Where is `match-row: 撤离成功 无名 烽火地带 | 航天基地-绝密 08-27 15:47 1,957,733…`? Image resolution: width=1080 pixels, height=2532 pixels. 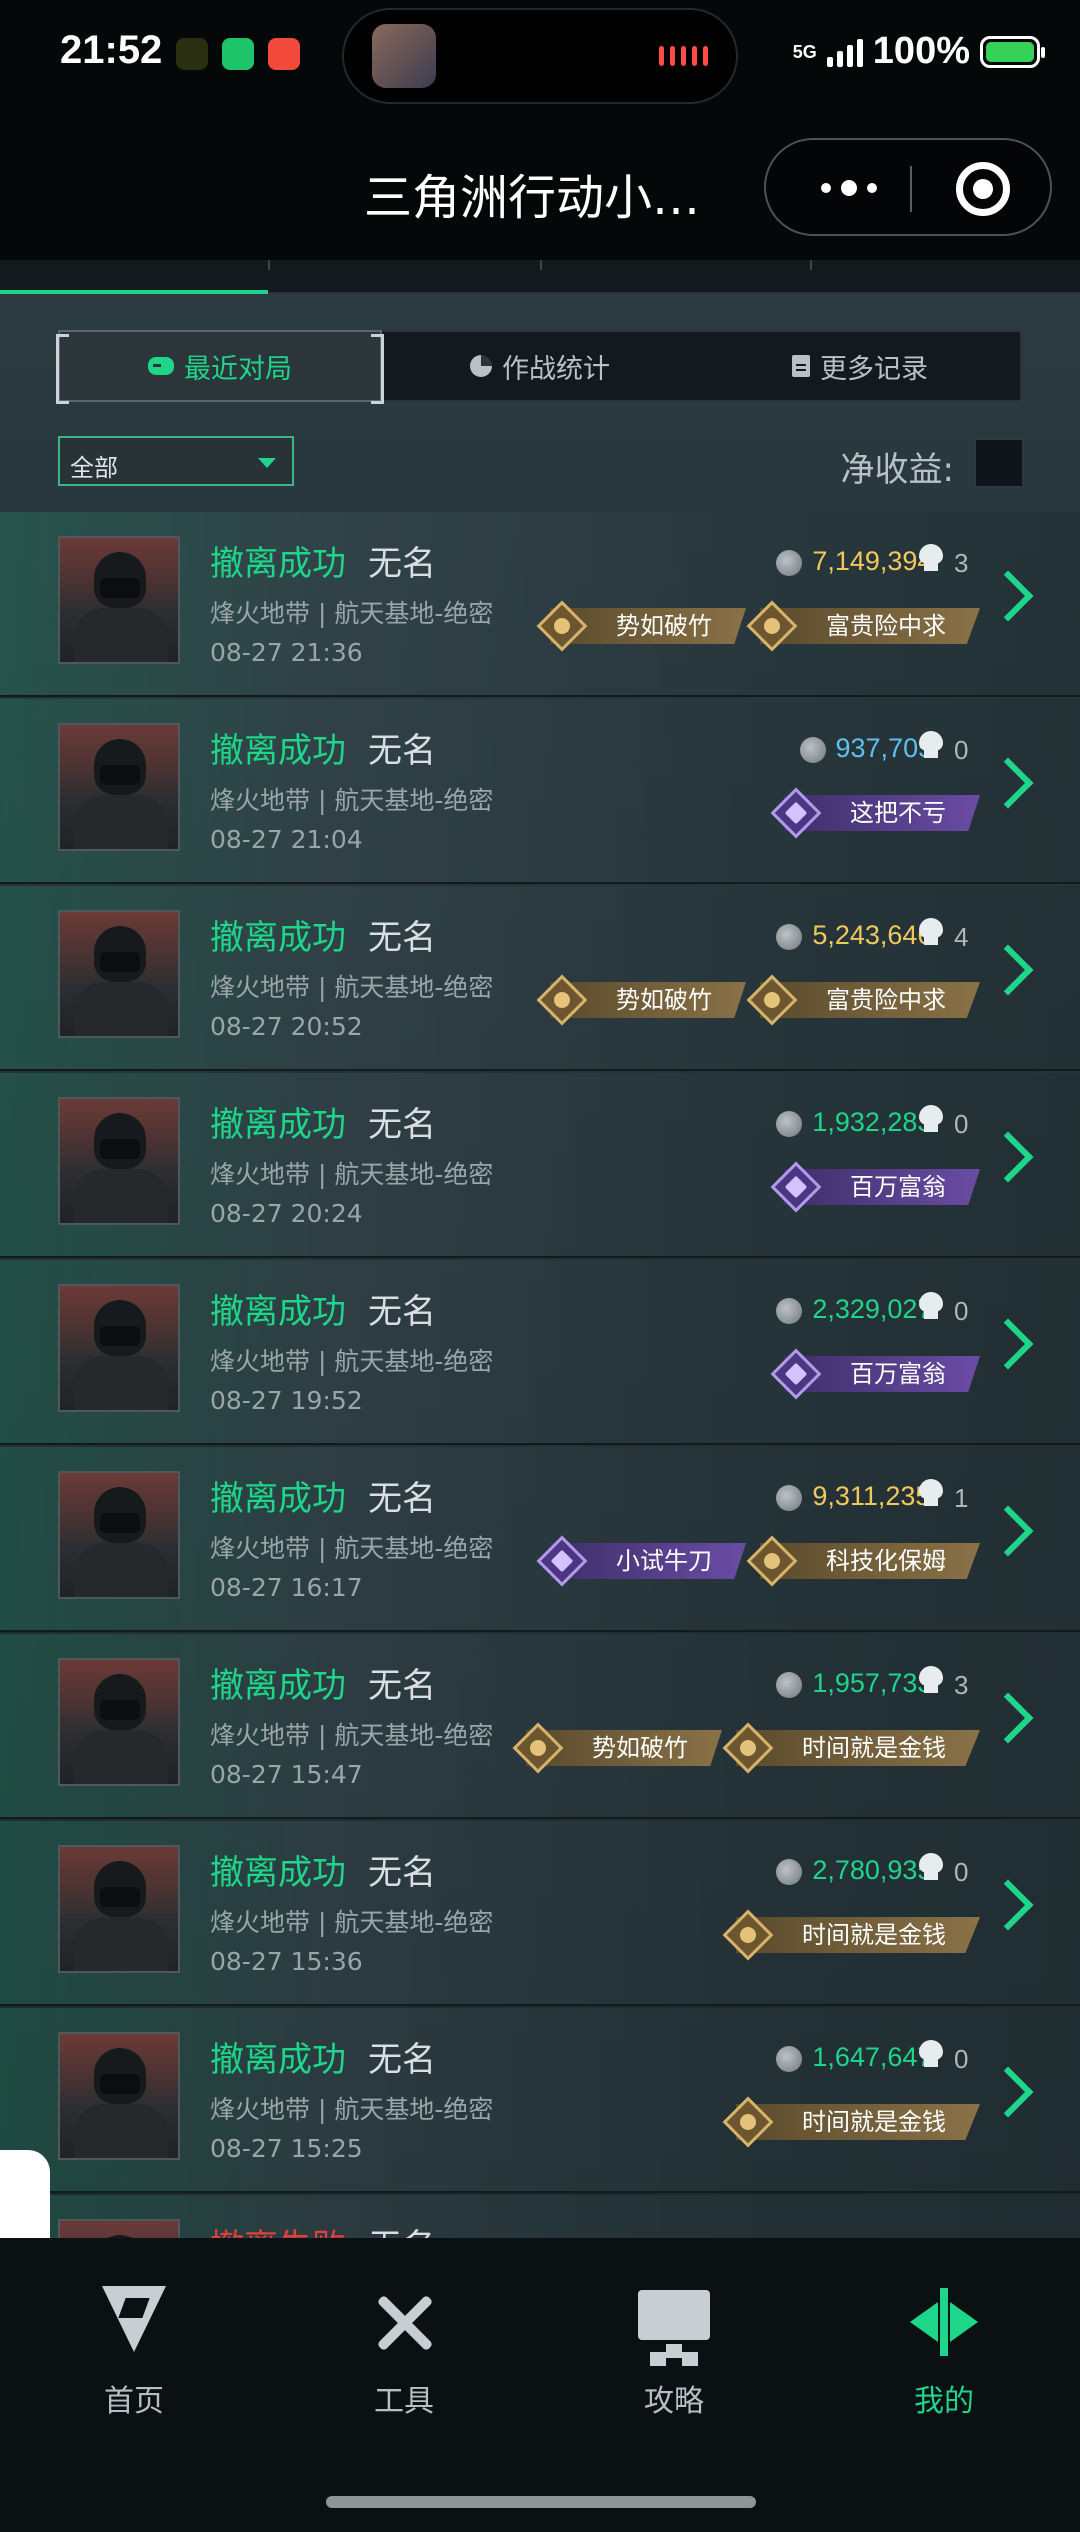
match-row: 撤离成功 无名 烽火地带 | 航天基地-绝密 08-27 15:47 1,957,733… is located at coordinates (540, 1726).